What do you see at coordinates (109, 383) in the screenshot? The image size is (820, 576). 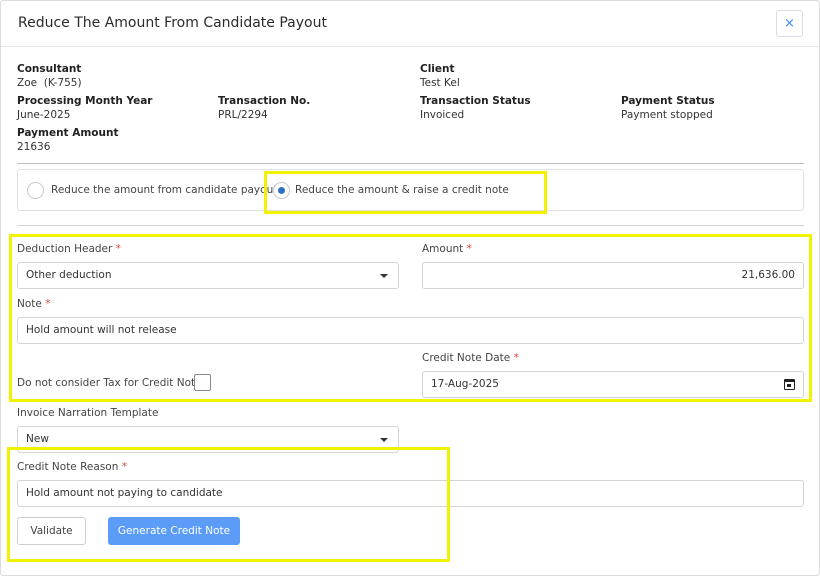 I see `no-tax-label: Do not consider Tax for Credit Note` at bounding box center [109, 383].